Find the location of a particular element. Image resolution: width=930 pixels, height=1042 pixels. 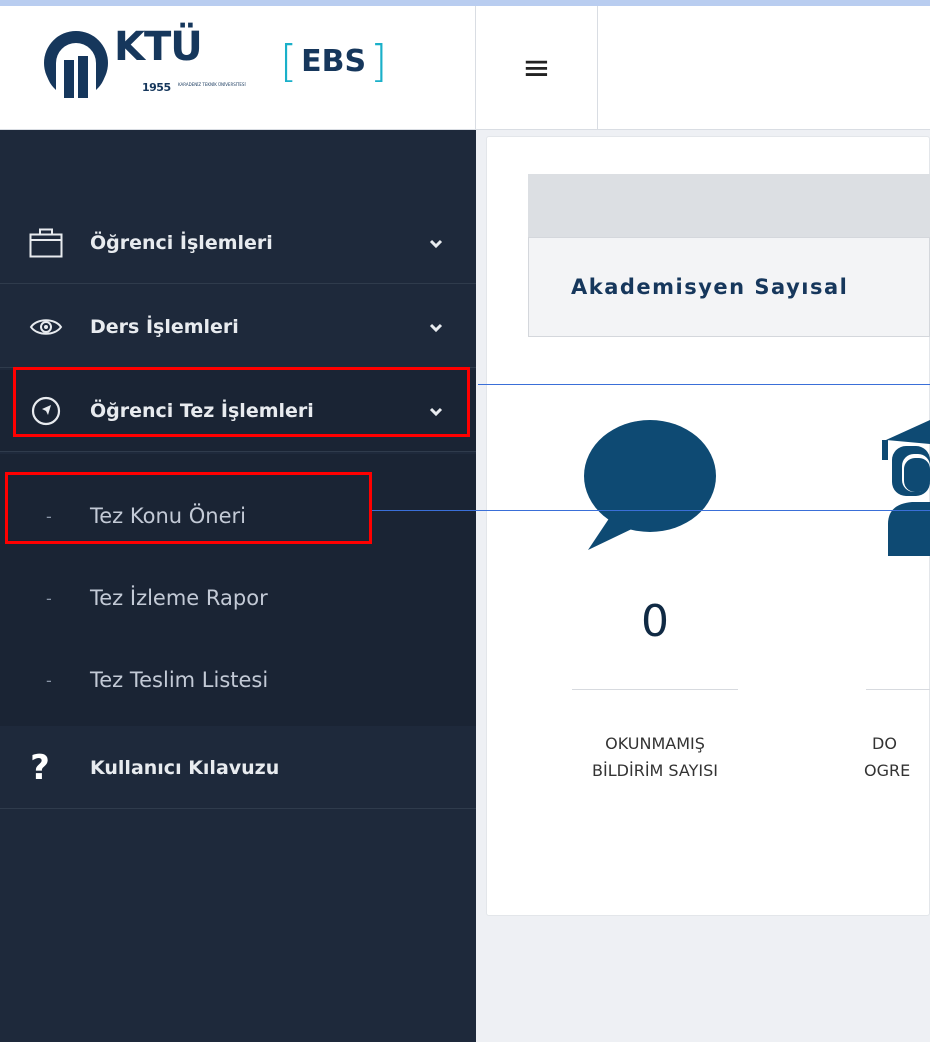

graduate-icon is located at coordinates (906, 488).